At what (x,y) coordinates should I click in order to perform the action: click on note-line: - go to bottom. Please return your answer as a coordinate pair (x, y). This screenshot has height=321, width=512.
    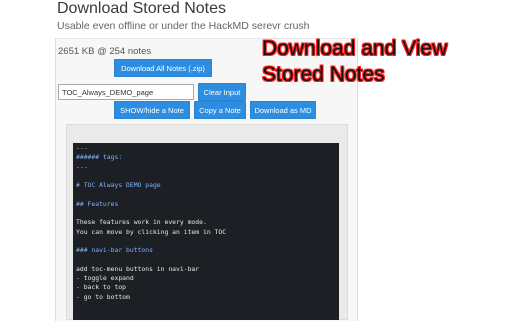
    Looking at the image, I should click on (103, 296).